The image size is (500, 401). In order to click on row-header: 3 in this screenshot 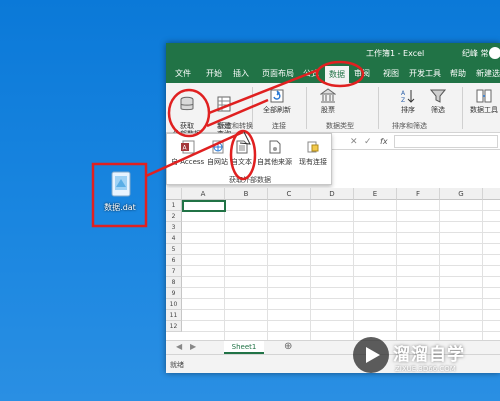, I will do `click(174, 227)`.